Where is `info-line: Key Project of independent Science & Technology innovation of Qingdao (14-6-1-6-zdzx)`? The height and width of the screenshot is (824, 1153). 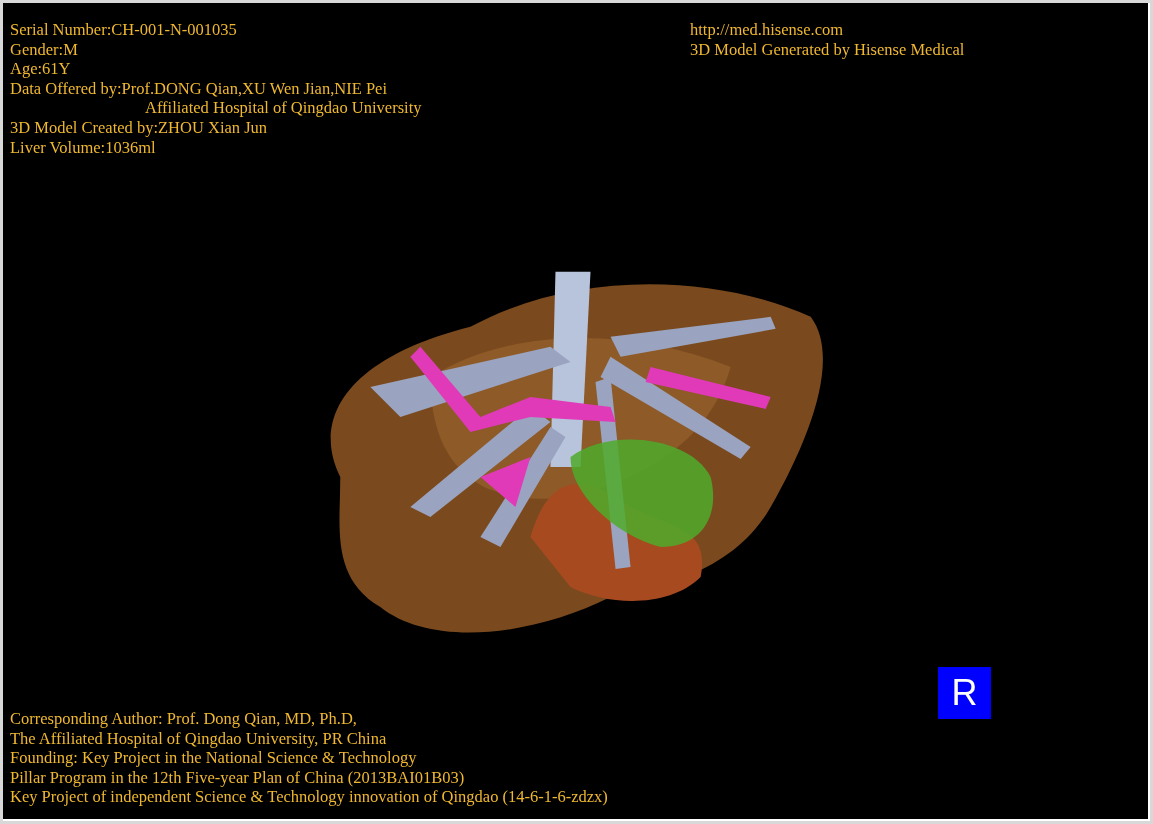
info-line: Key Project of independent Science & Technology innovation of Qingdao (14-6-1-6-zdzx) is located at coordinates (309, 797).